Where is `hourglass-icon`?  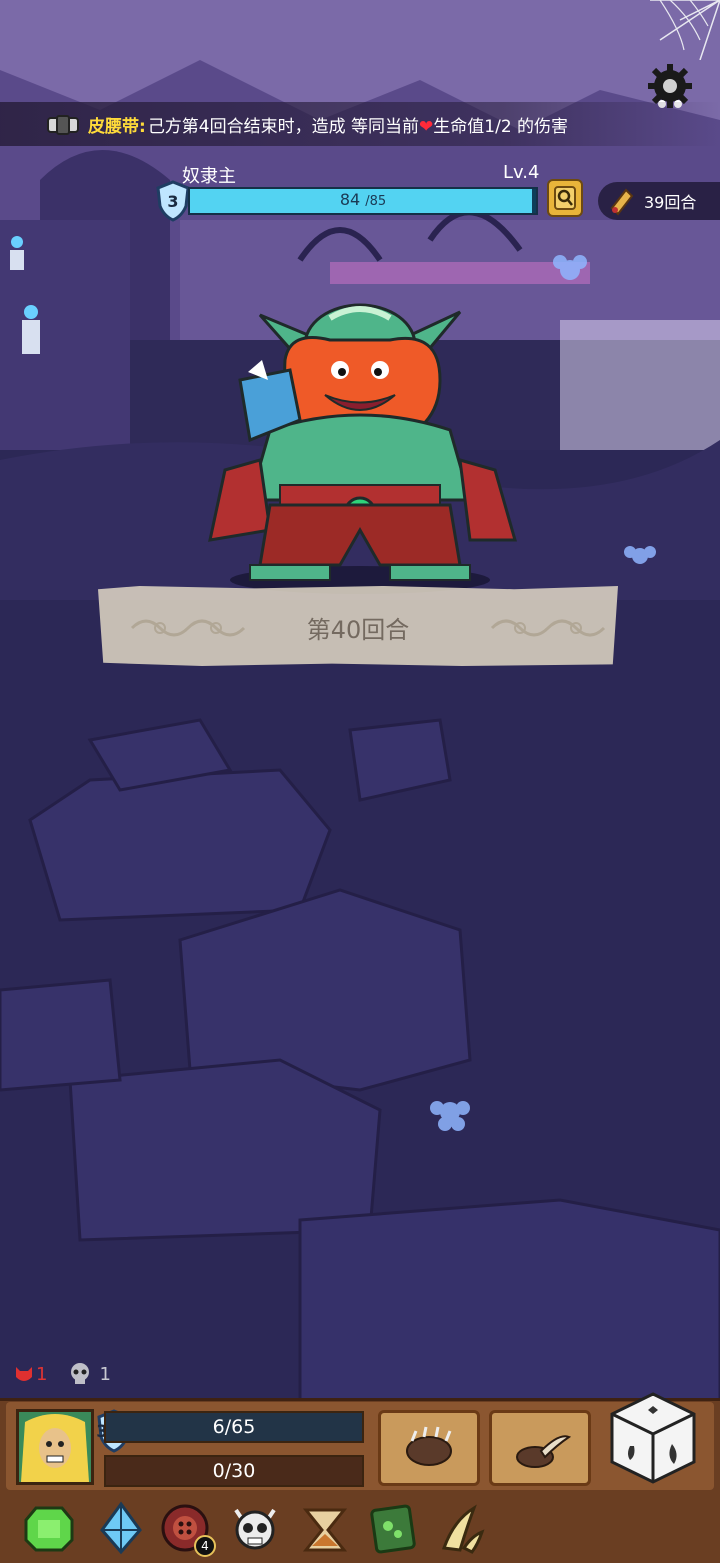 hourglass-icon is located at coordinates (325, 1528).